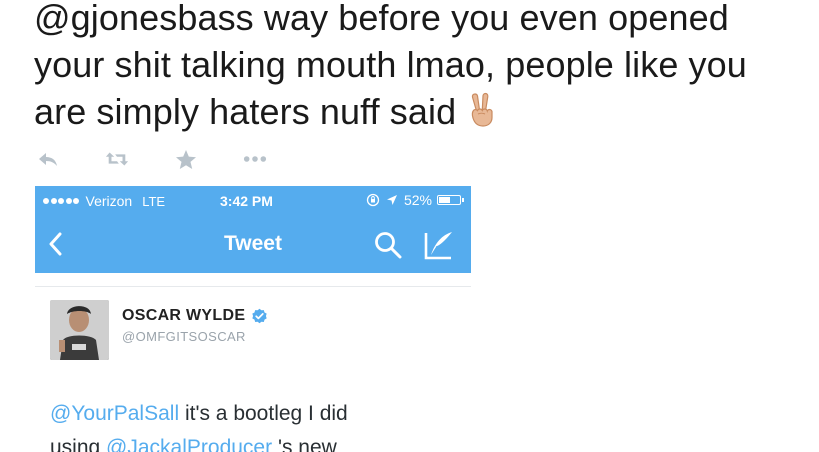 Image resolution: width=819 pixels, height=452 pixels. Describe the element at coordinates (450, 200) in the screenshot. I see `battery-icon` at that location.